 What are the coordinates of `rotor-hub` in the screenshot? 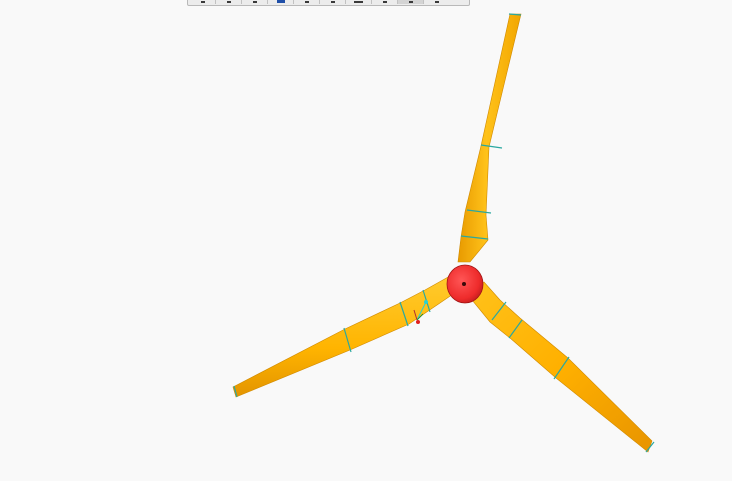 It's located at (465, 284).